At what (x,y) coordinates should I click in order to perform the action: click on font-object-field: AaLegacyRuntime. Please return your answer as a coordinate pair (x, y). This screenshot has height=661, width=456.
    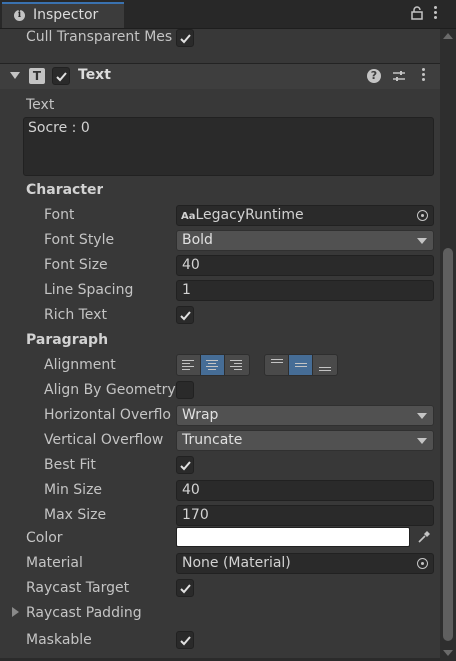
    Looking at the image, I should click on (305, 215).